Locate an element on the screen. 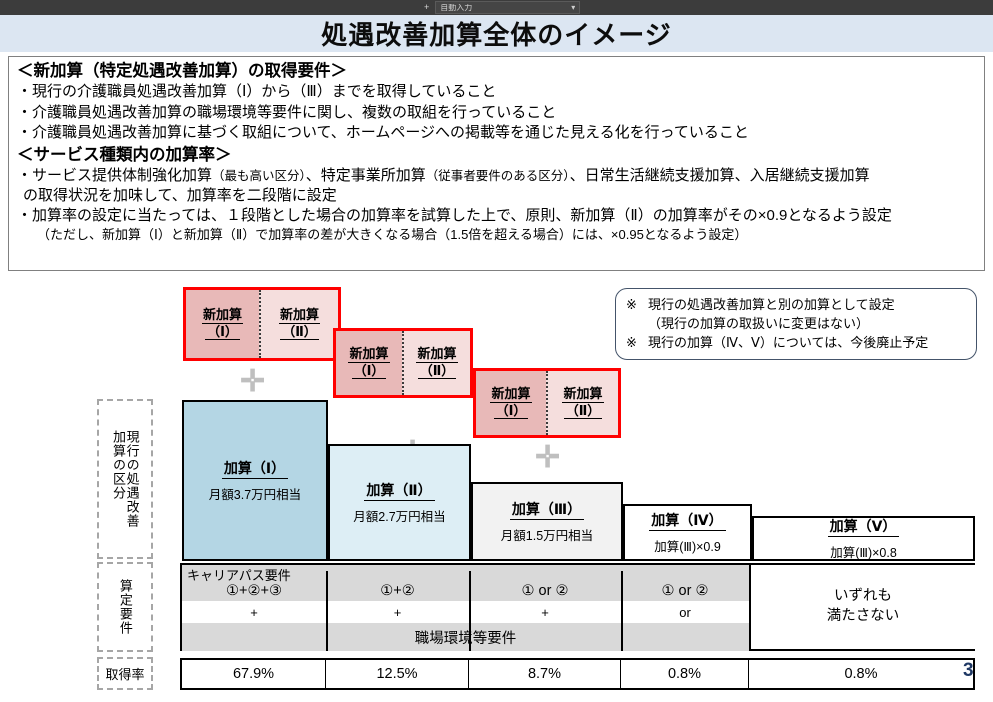 This screenshot has width=993, height=702. tier-4-sub: 加算(Ⅲ)×0.9 is located at coordinates (687, 547).